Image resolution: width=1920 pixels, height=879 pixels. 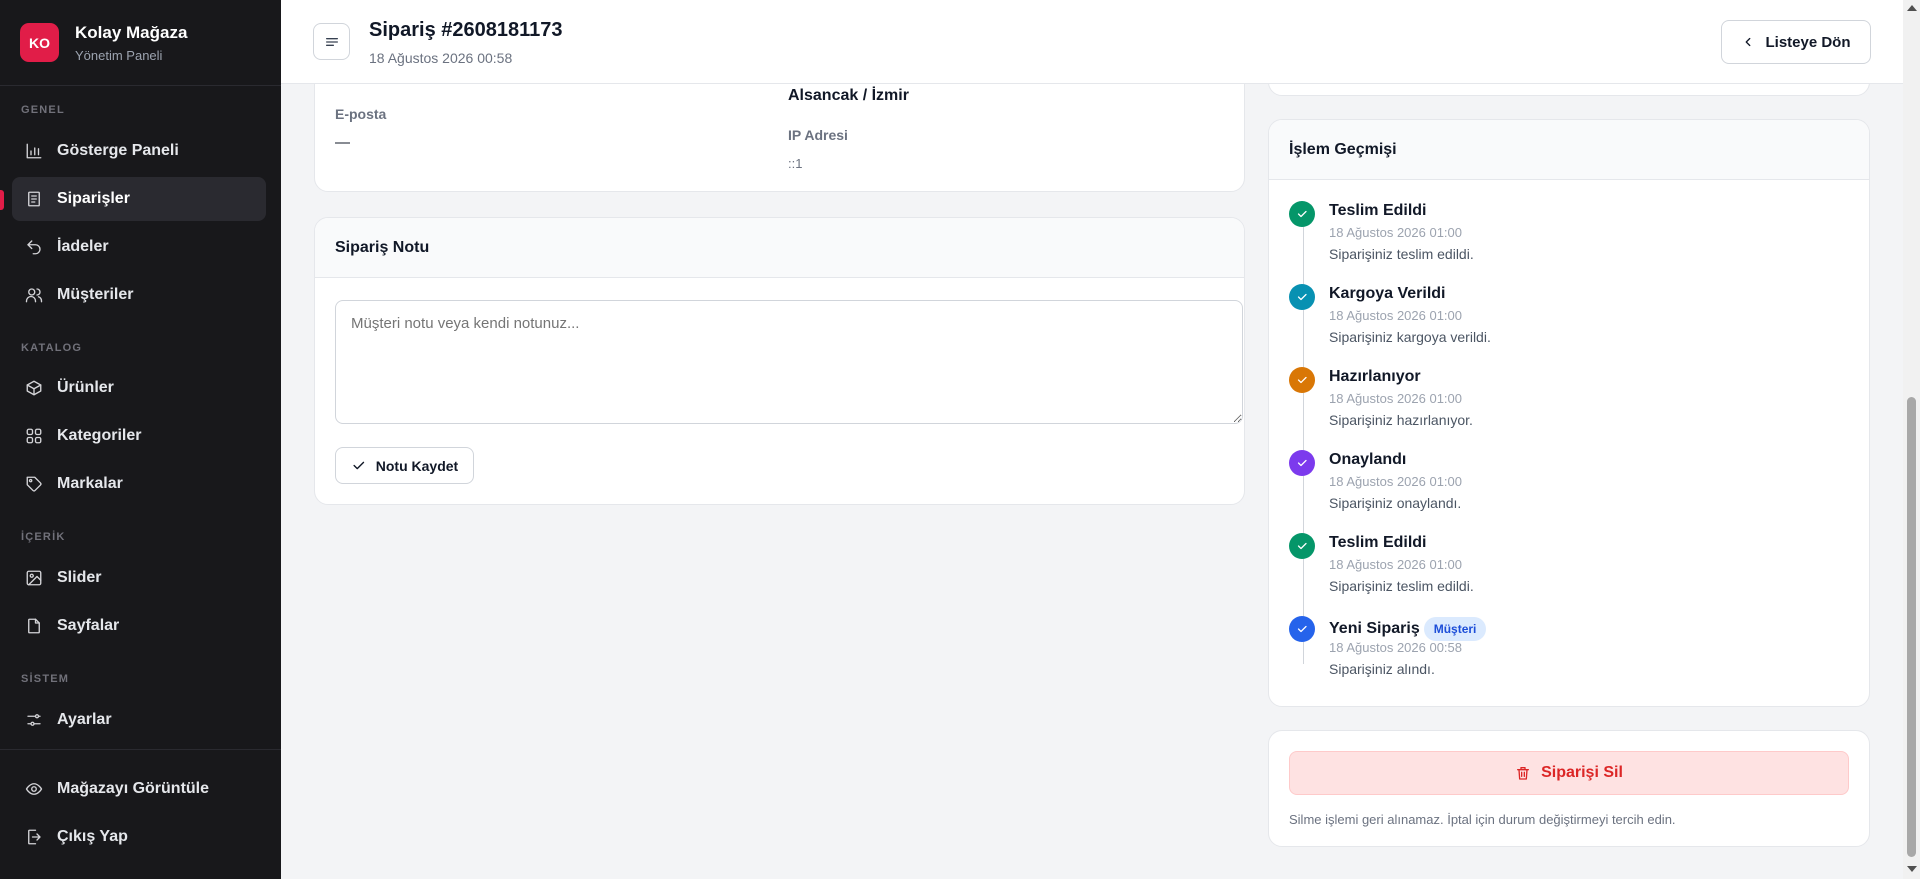 I want to click on box-icon, so click(x=34, y=388).